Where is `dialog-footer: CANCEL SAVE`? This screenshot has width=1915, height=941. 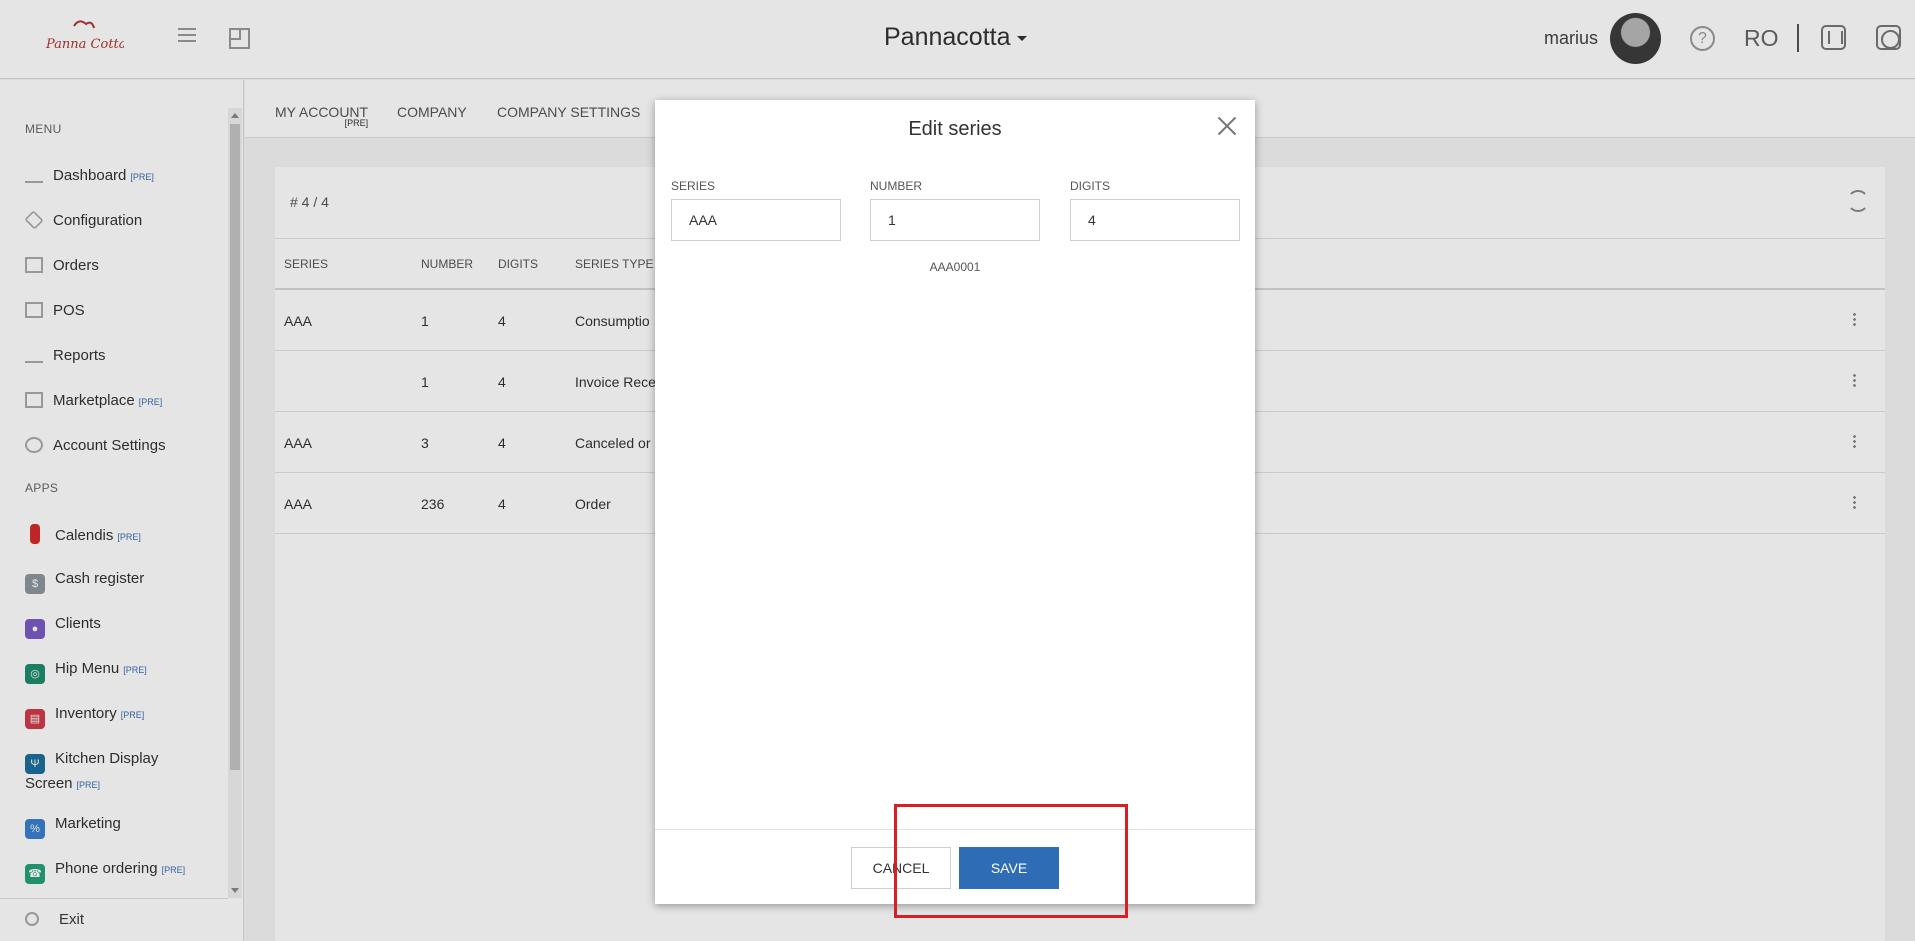
dialog-footer: CANCEL SAVE is located at coordinates (955, 866).